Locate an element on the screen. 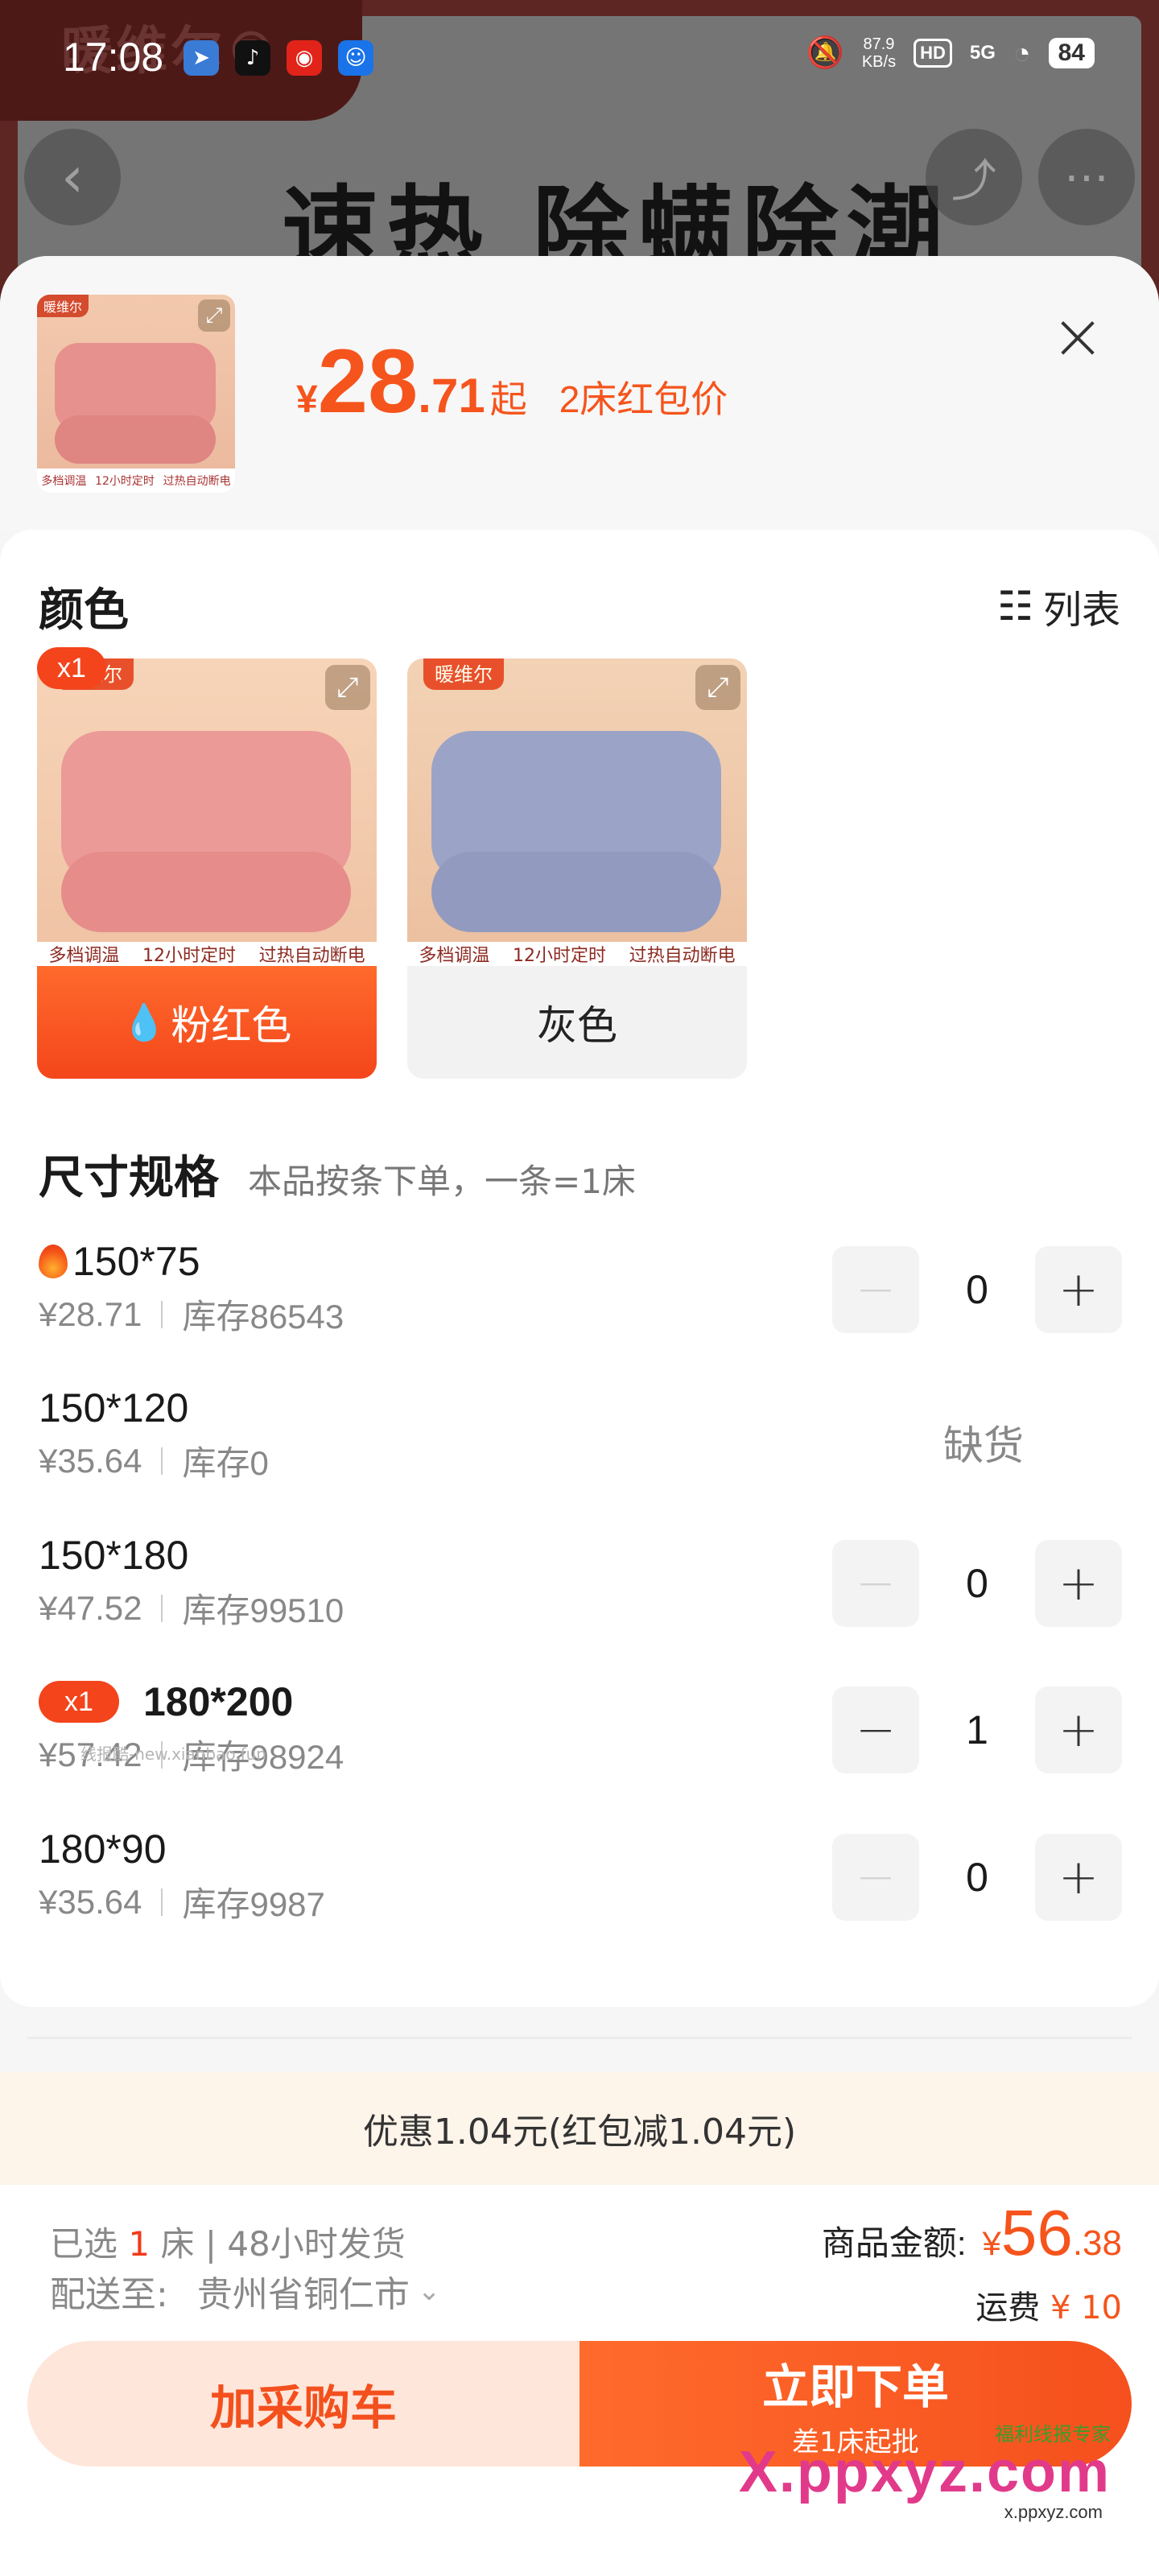 Image resolution: width=1159 pixels, height=2576 pixels. section-divider is located at coordinates (579, 2038).